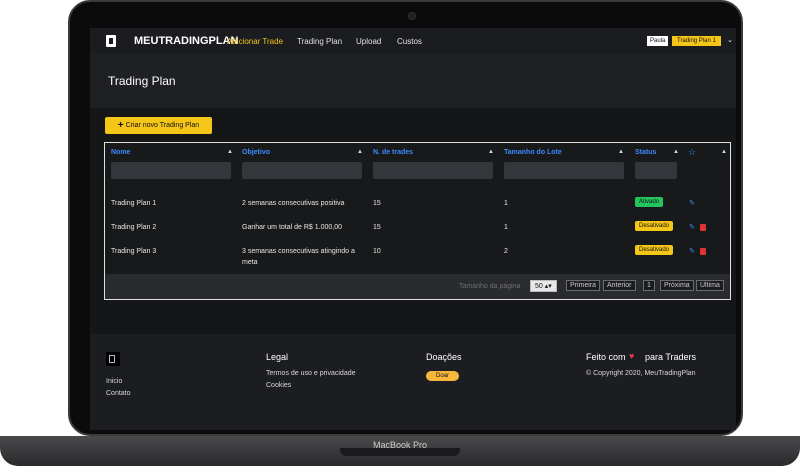 The width and height of the screenshot is (800, 476). I want to click on footer-logo-icon, so click(113, 359).